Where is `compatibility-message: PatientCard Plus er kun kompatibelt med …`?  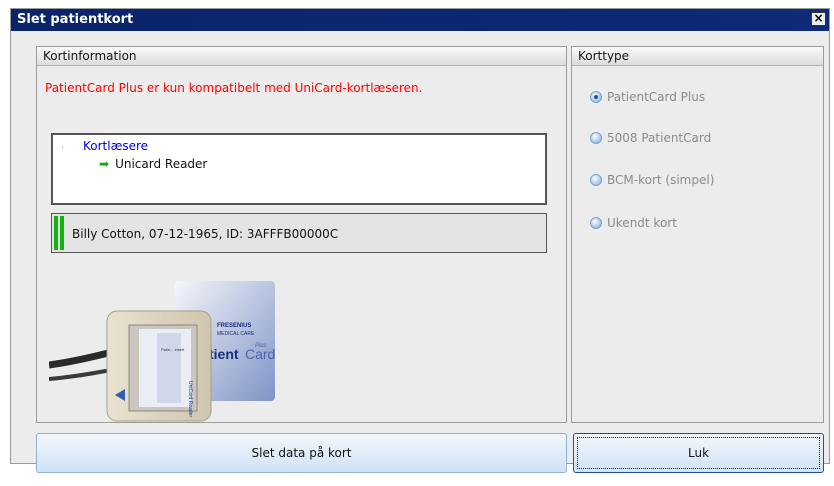
compatibility-message: PatientCard Plus er kun kompatibelt med … is located at coordinates (234, 88).